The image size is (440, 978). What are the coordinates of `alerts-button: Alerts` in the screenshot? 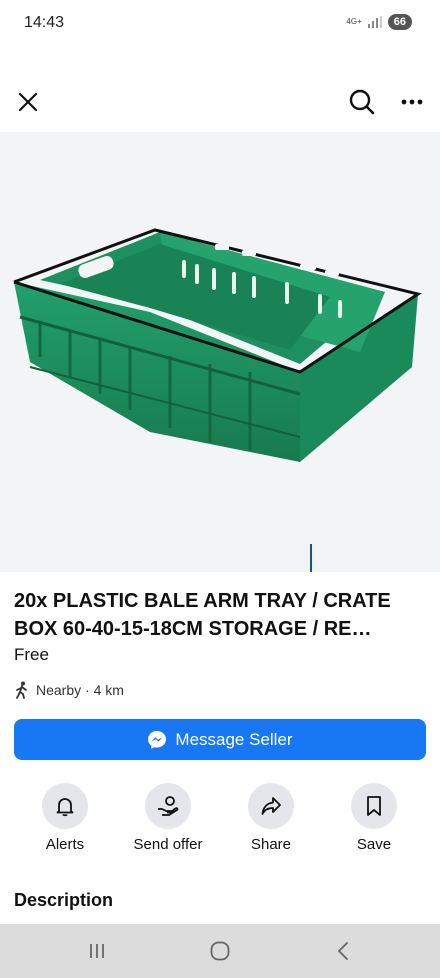 It's located at (65, 818).